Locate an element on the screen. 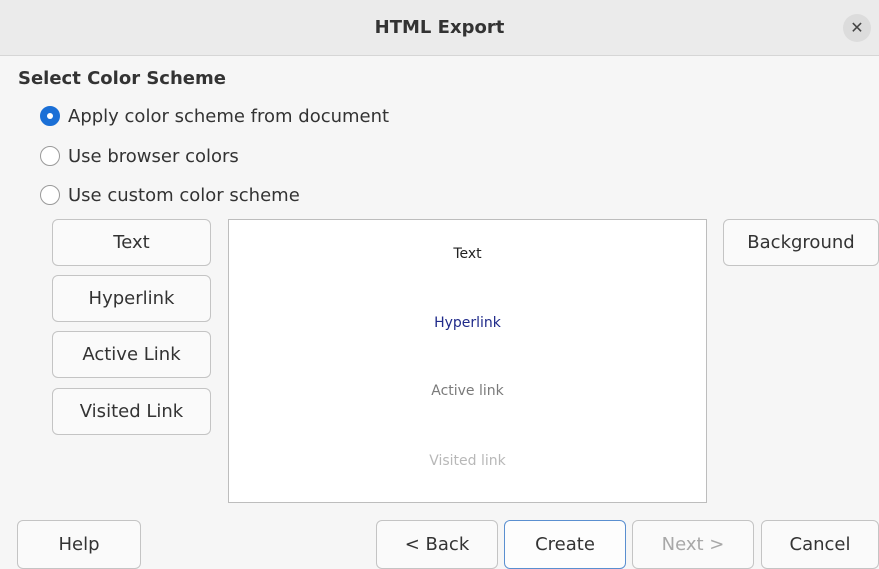 The width and height of the screenshot is (879, 569). radio-label: Use custom color scheme is located at coordinates (184, 195).